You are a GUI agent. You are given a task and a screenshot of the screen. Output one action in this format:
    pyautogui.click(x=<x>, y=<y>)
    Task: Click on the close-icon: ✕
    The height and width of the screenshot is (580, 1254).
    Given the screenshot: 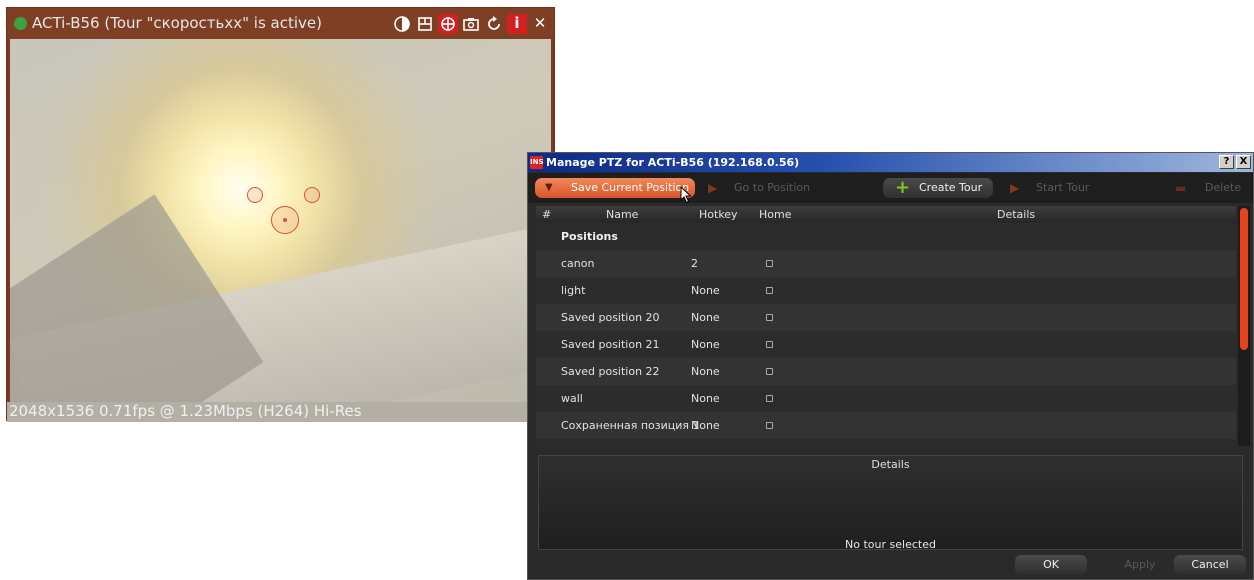 What is the action you would take?
    pyautogui.click(x=540, y=24)
    